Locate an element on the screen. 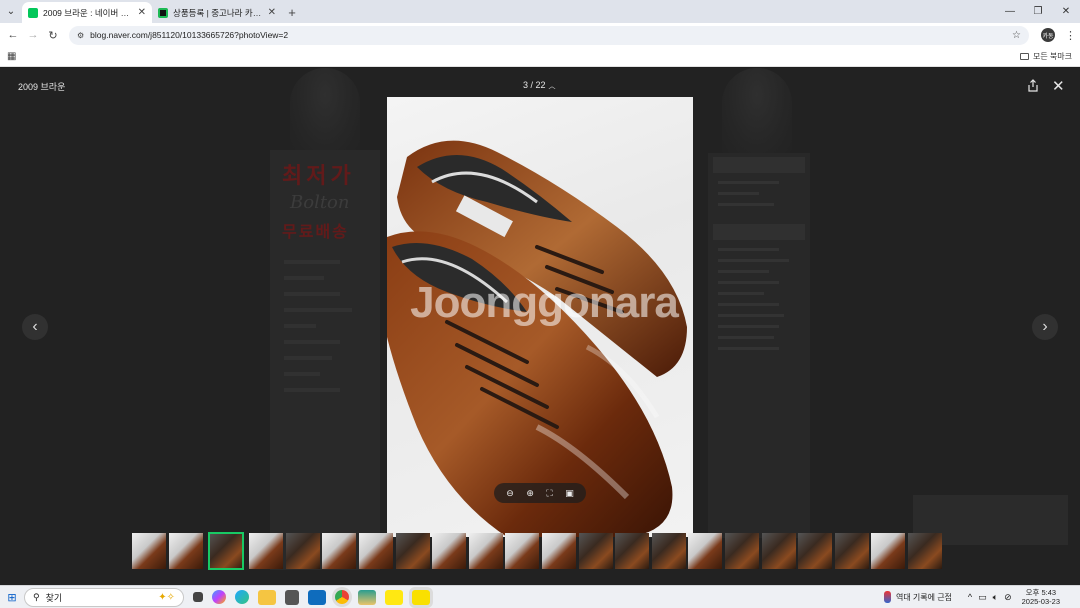  chevron-up-icon: ︿ is located at coordinates (552, 86).